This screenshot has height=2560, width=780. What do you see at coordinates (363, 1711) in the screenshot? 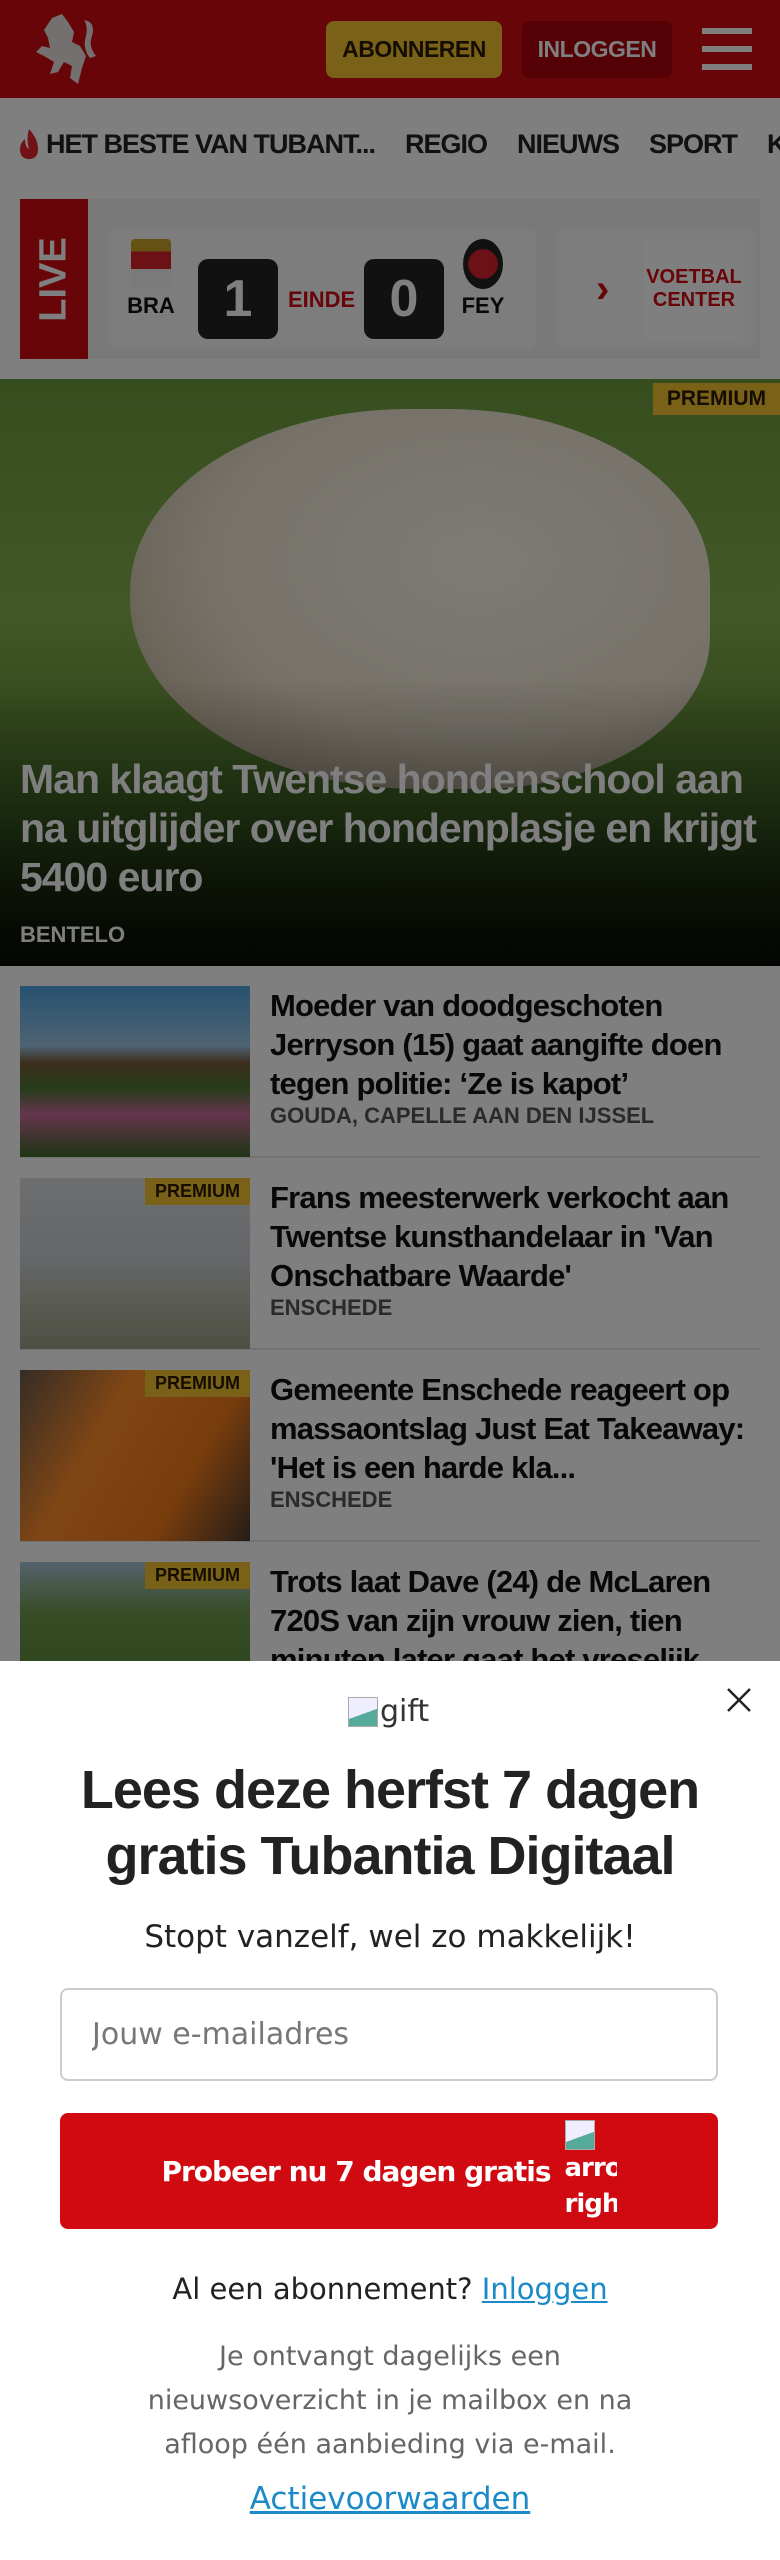
I see `broken-image-icon` at bounding box center [363, 1711].